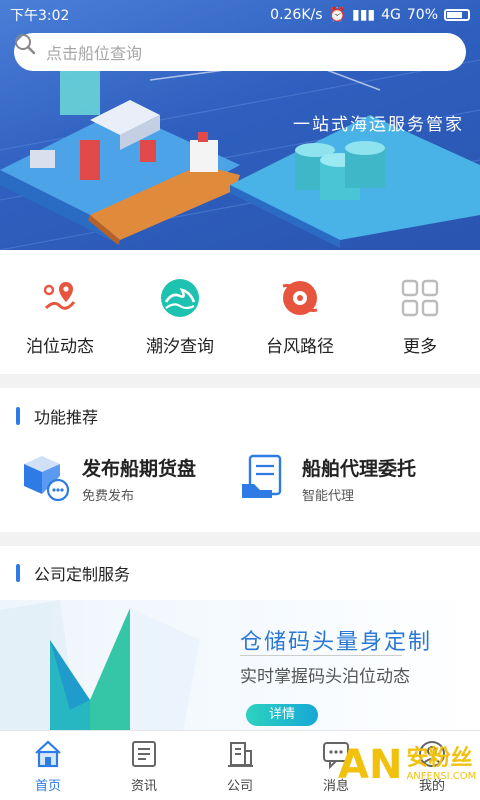 The width and height of the screenshot is (480, 800). I want to click on quick-action-berth: 泊位动态, so click(60, 312).